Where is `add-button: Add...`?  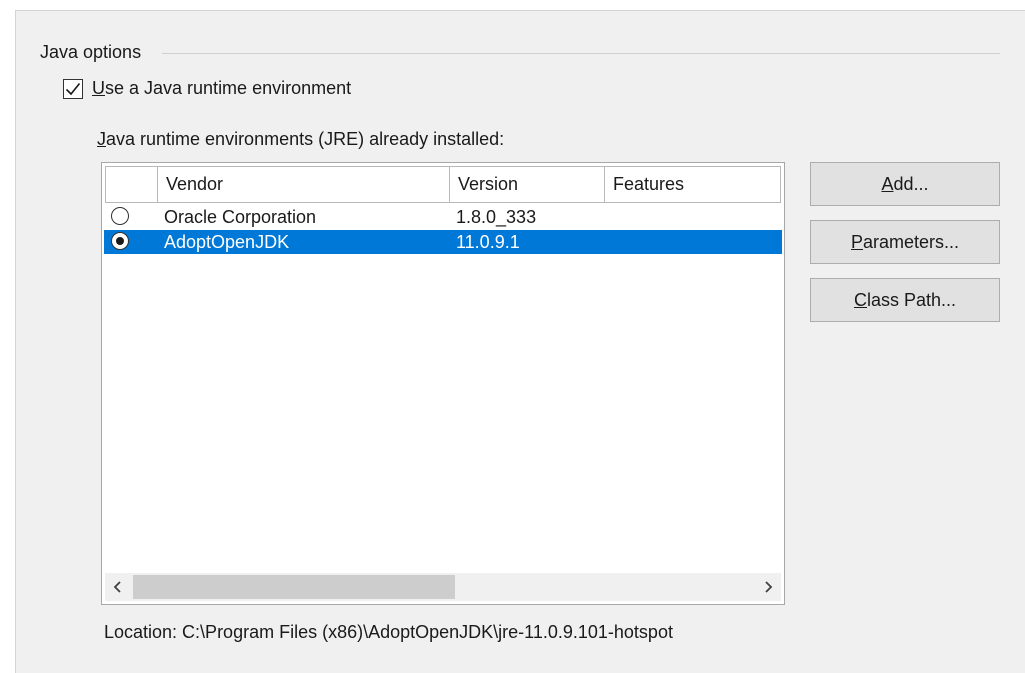 add-button: Add... is located at coordinates (905, 184).